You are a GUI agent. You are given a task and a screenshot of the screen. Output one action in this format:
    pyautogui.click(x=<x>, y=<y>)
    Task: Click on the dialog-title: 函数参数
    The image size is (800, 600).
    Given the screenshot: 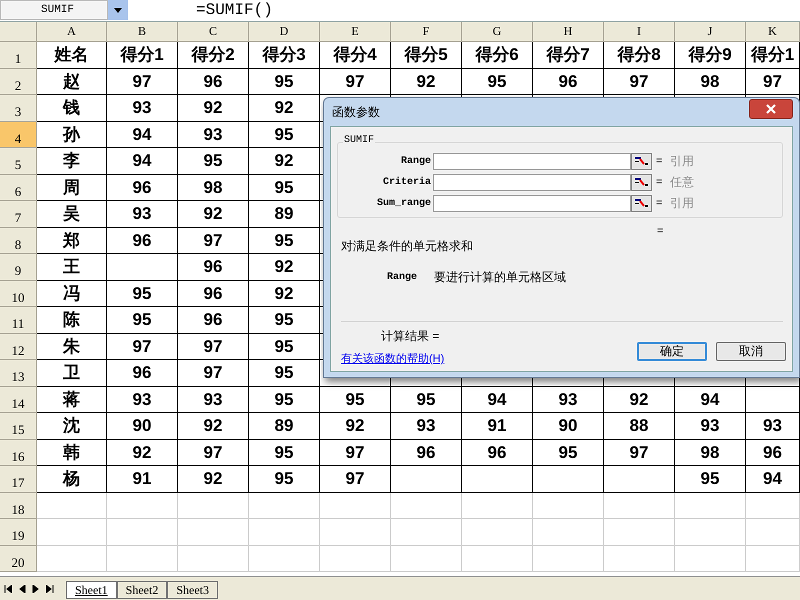 What is the action you would take?
    pyautogui.click(x=356, y=112)
    